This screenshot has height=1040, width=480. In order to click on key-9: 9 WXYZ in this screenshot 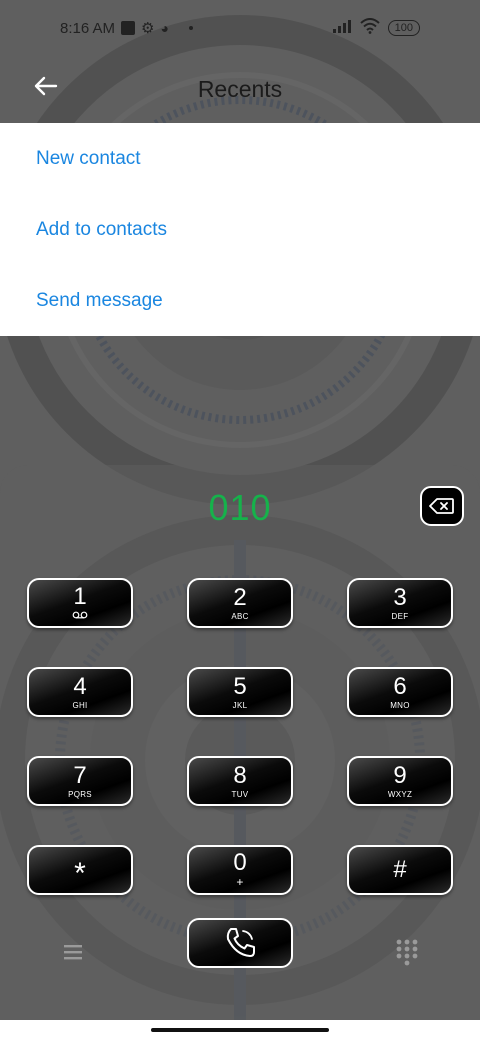, I will do `click(400, 781)`.